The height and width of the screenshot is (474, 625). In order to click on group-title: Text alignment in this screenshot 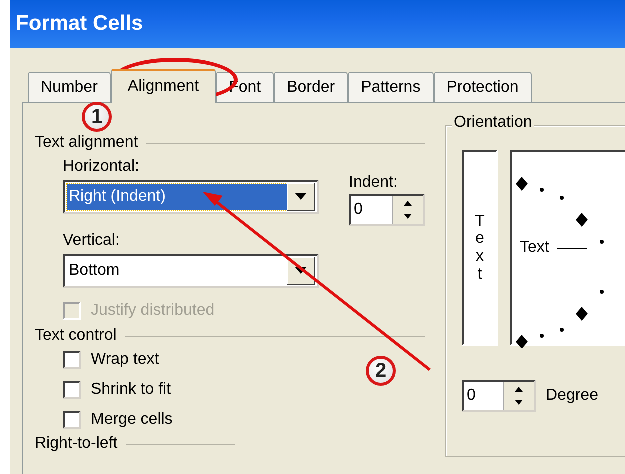, I will do `click(86, 143)`.